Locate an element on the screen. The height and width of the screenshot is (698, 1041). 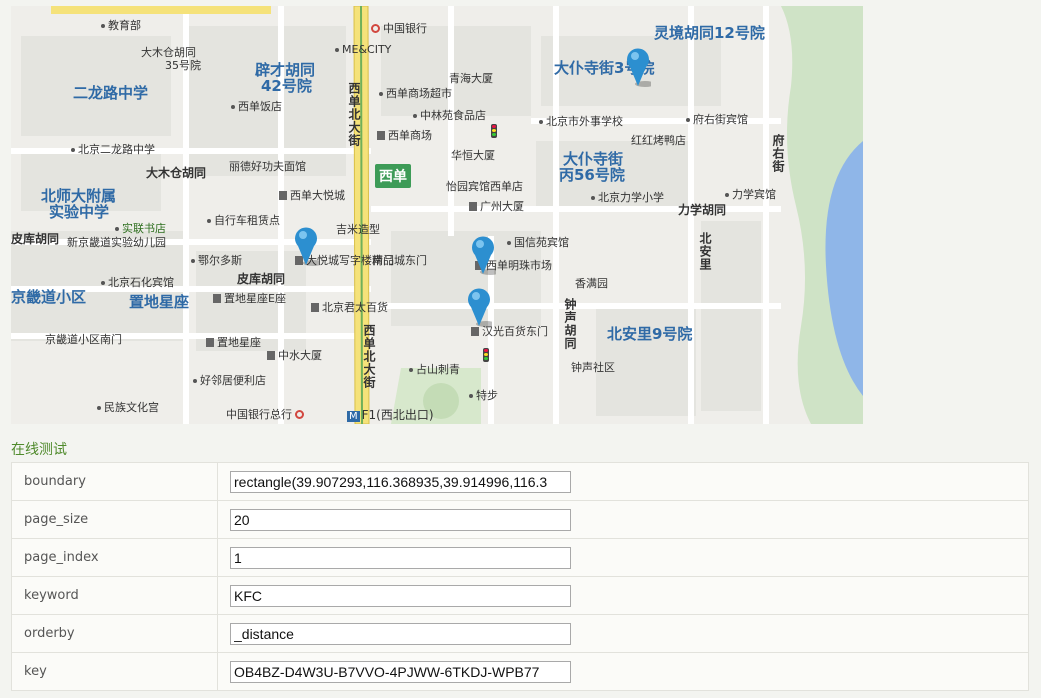
poi-label: 怡园宾馆西单店 is located at coordinates (484, 186).